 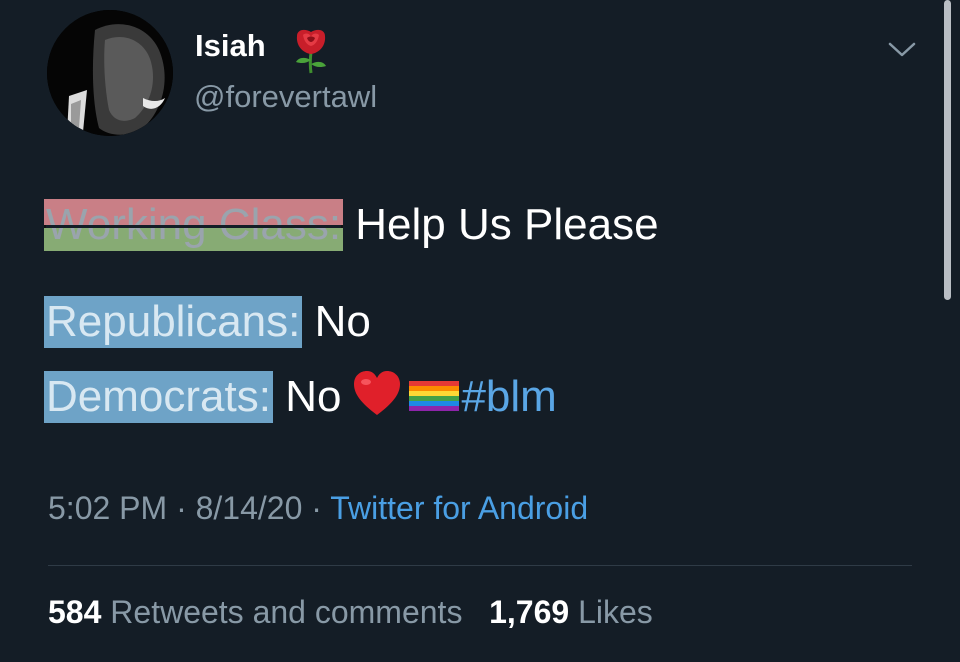 What do you see at coordinates (377, 393) in the screenshot?
I see `heart-icon` at bounding box center [377, 393].